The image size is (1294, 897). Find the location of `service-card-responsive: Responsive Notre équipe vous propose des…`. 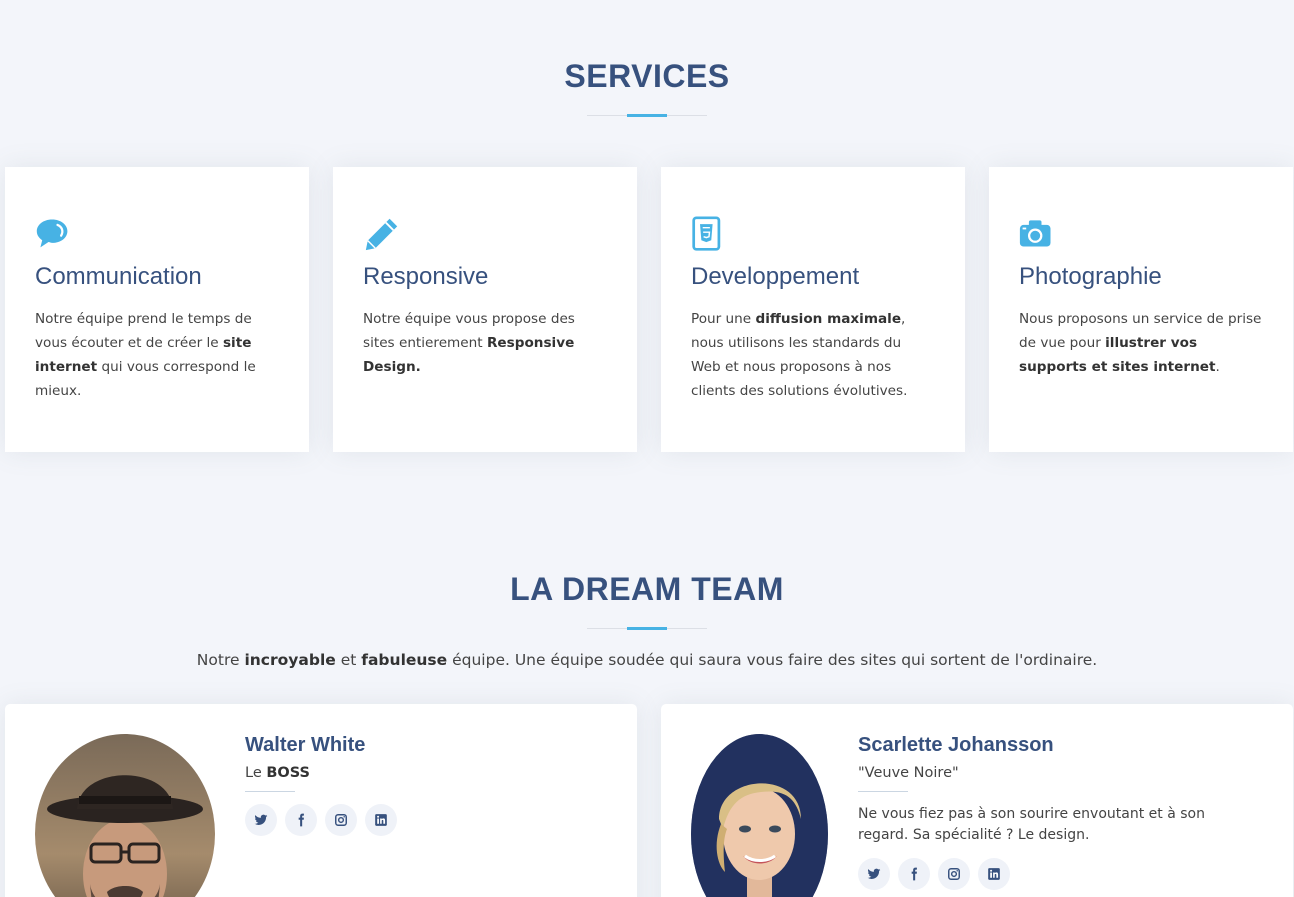

service-card-responsive: Responsive Notre équipe vous propose des… is located at coordinates (485, 309).